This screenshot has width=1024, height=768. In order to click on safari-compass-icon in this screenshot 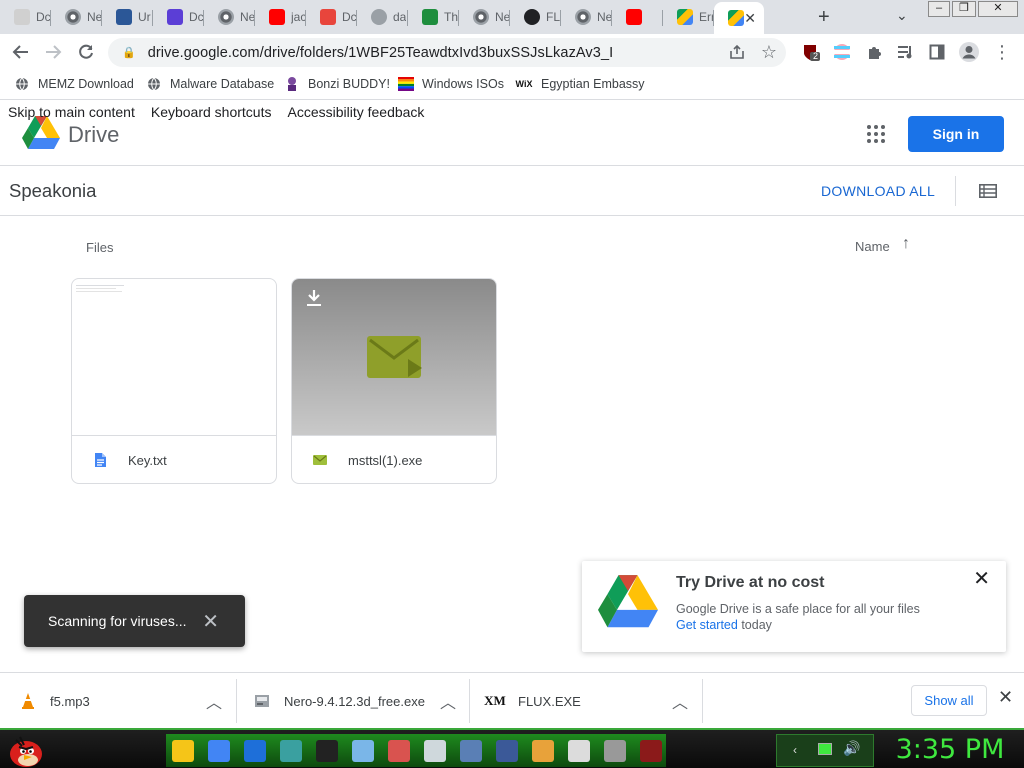, I will do `click(255, 751)`.